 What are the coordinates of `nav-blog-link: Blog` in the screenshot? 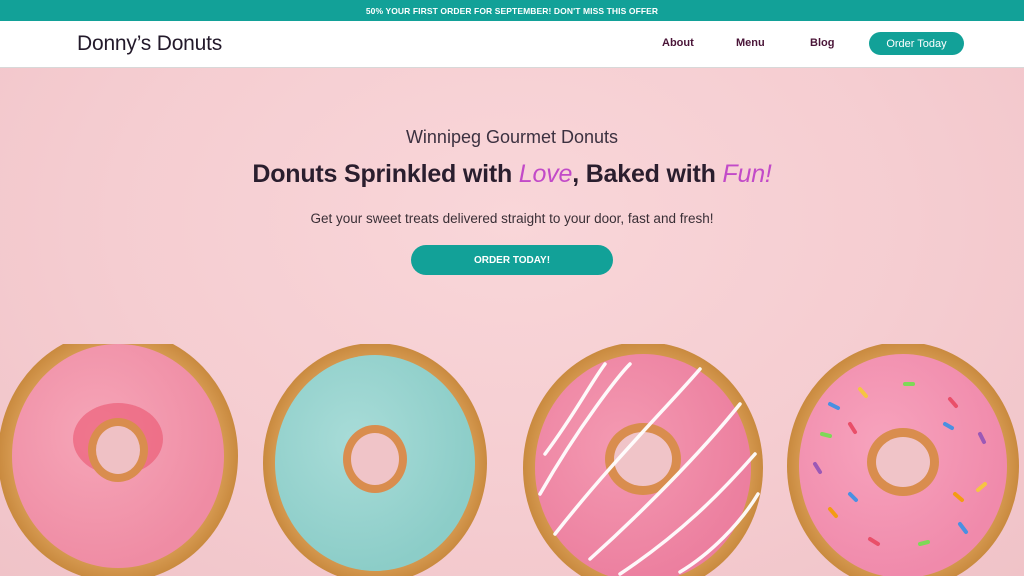 It's located at (822, 43).